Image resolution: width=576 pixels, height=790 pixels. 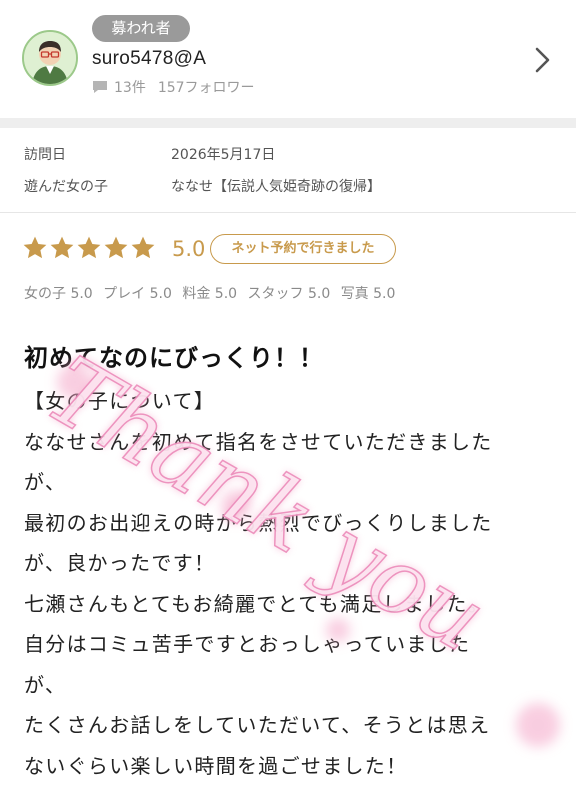 I want to click on user-avatar-icon, so click(x=50, y=58).